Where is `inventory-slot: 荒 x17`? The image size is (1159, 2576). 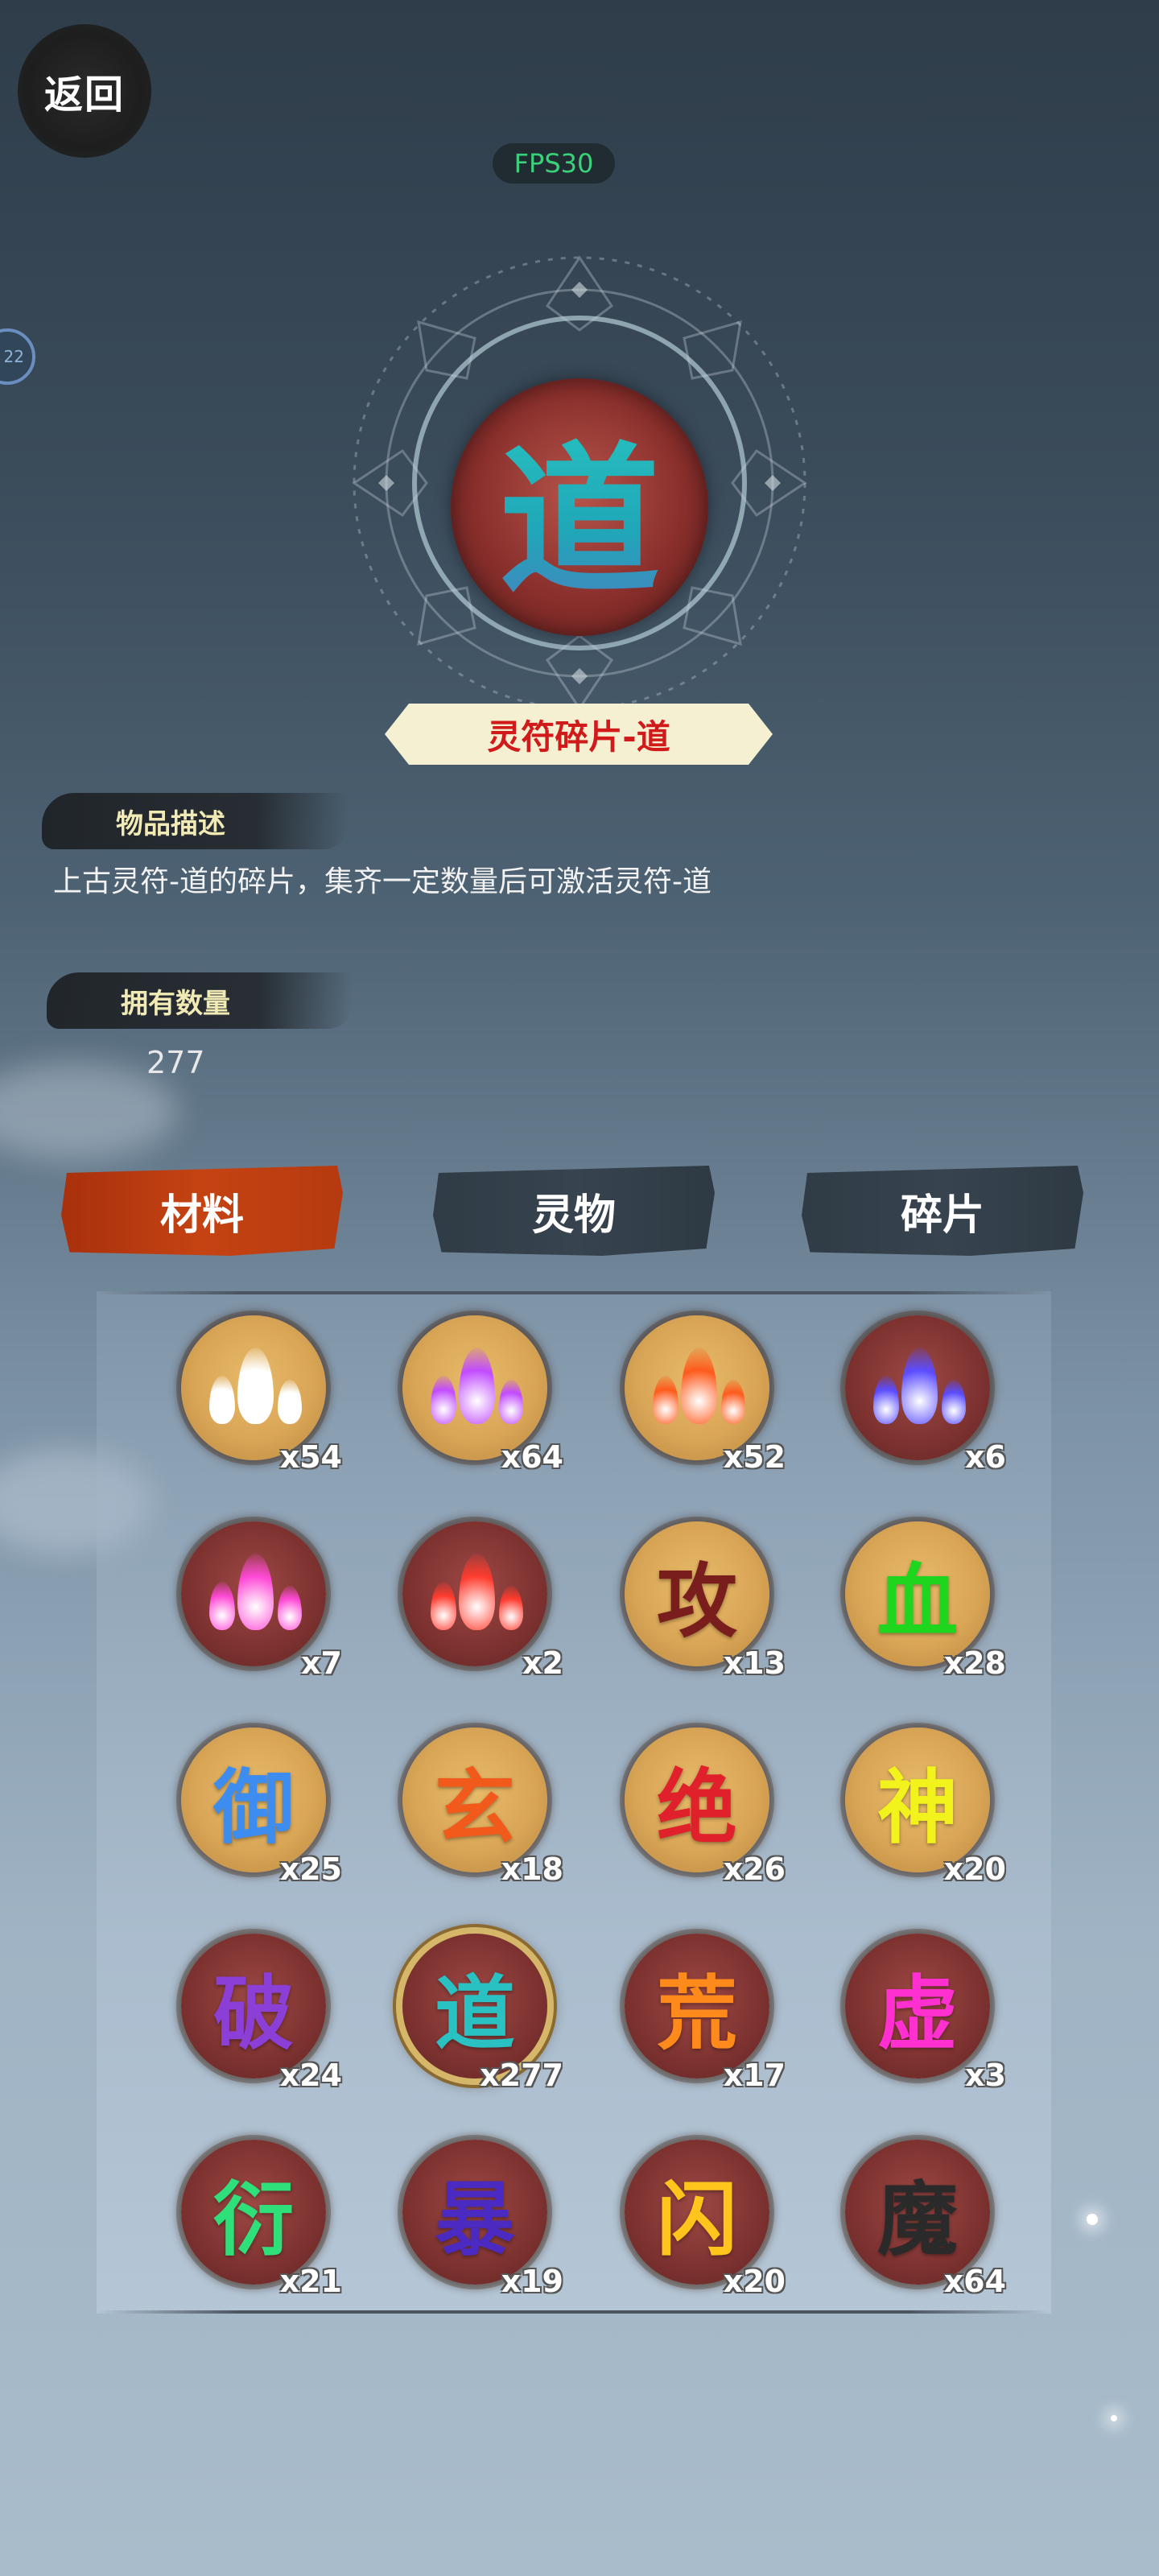
inventory-slot: 荒 x17 is located at coordinates (701, 2011).